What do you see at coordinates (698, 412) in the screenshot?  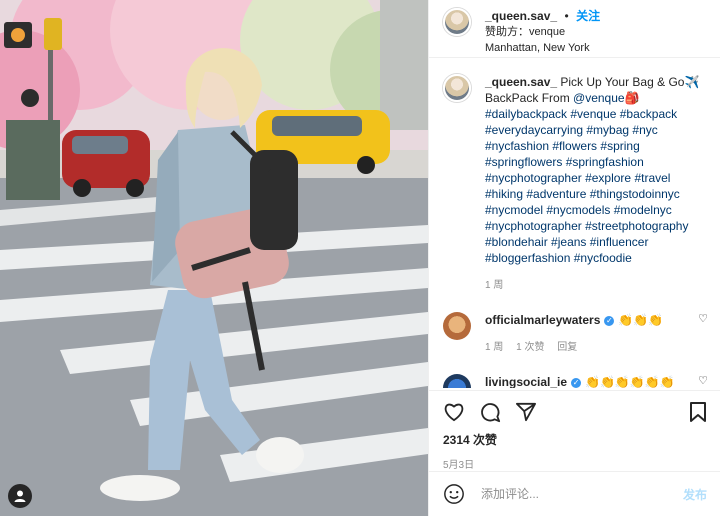 I see `bookmark-icon` at bounding box center [698, 412].